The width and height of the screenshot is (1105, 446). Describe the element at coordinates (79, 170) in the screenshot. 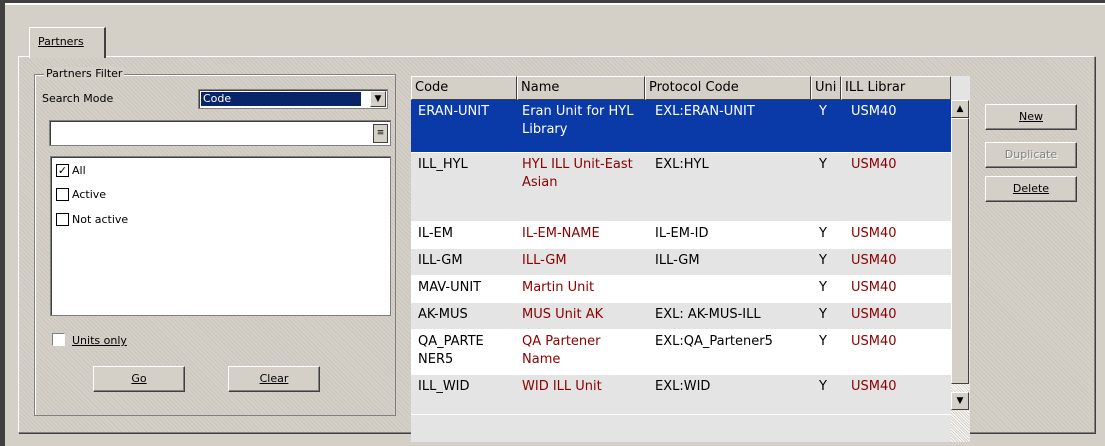

I see `checkbox-all-label: All` at that location.